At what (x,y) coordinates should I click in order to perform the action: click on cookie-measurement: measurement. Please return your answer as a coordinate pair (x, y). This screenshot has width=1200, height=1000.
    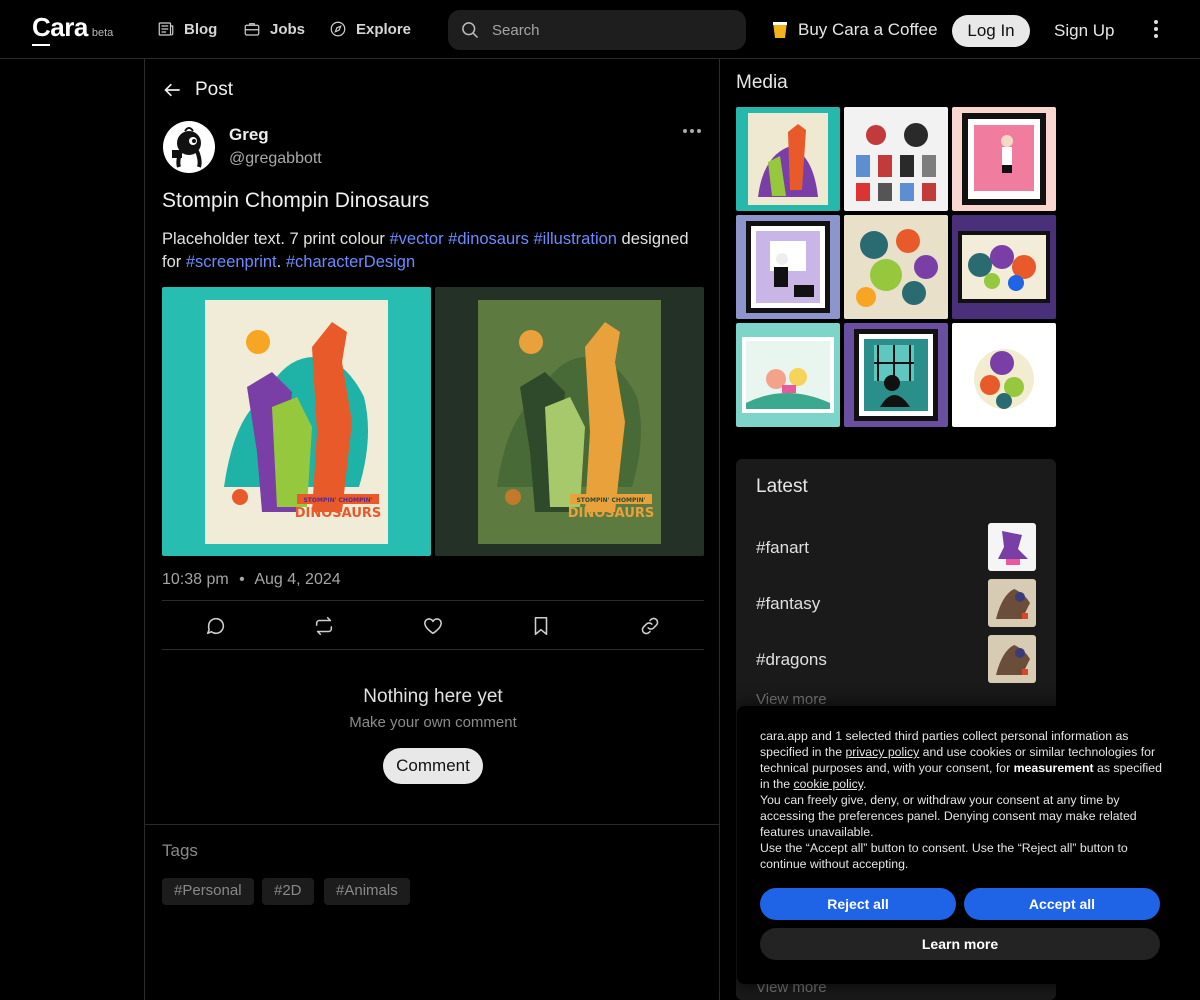
    Looking at the image, I should click on (1053, 768).